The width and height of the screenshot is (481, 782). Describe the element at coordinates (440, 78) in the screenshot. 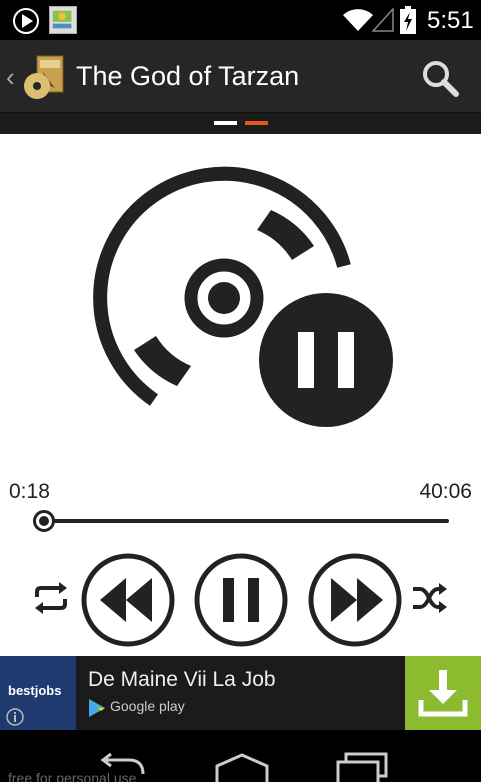

I see `search-icon` at that location.